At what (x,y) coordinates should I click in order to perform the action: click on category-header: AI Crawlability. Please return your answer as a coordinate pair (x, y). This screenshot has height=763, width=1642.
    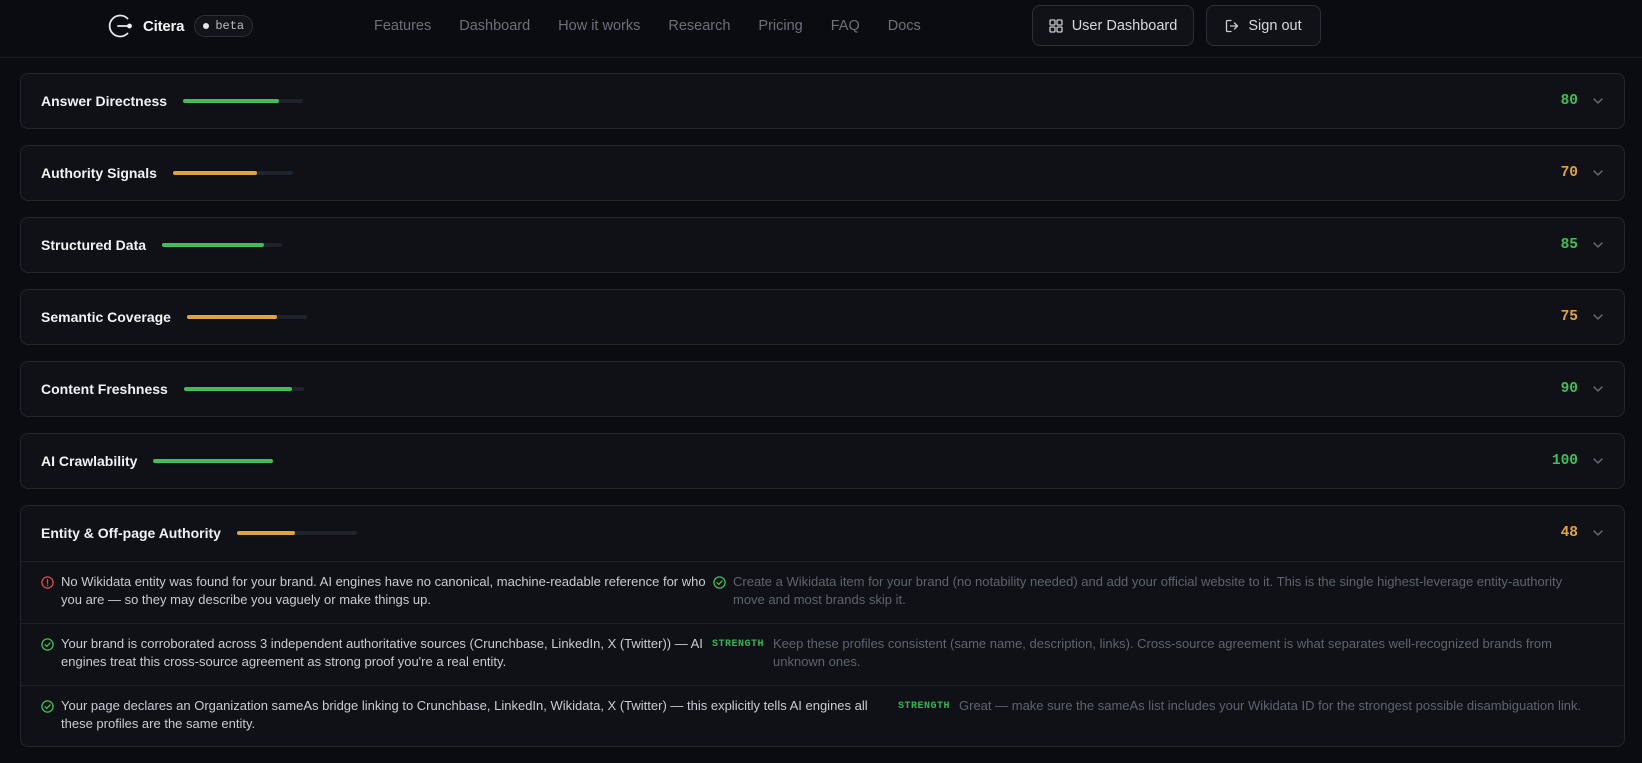
    Looking at the image, I should click on (822, 461).